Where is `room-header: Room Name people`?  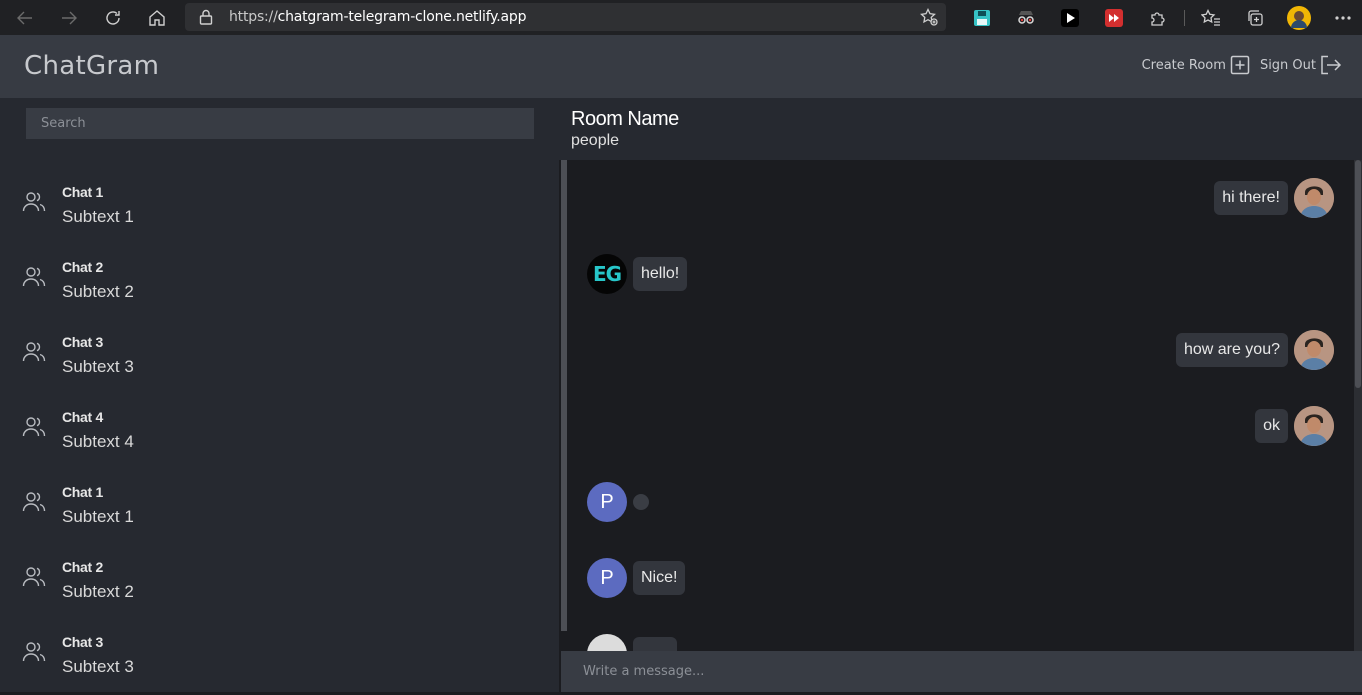 room-header: Room Name people is located at coordinates (957, 129).